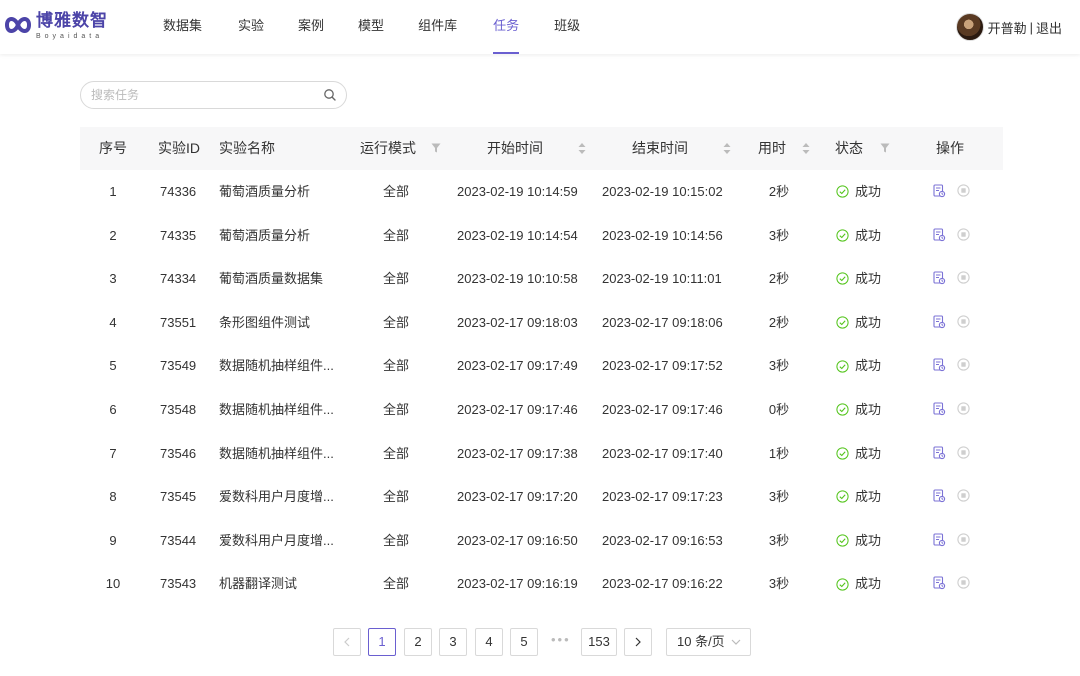 This screenshot has height=676, width=1080. I want to click on cell-no: 5, so click(113, 366).